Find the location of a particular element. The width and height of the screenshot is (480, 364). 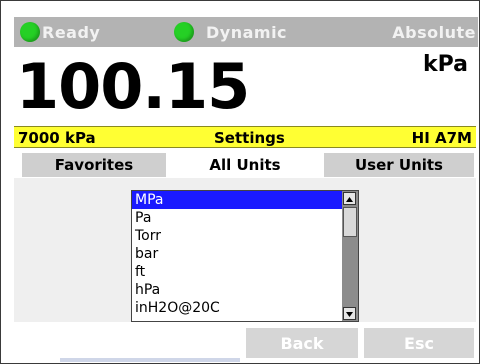

list-item-bar: bar is located at coordinates (245, 254).